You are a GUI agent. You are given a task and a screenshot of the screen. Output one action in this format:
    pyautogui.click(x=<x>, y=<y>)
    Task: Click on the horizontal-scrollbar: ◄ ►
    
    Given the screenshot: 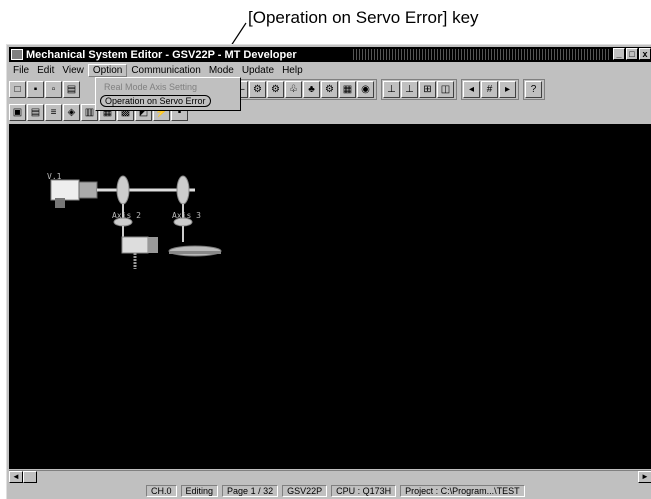 What is the action you would take?
    pyautogui.click(x=330, y=476)
    